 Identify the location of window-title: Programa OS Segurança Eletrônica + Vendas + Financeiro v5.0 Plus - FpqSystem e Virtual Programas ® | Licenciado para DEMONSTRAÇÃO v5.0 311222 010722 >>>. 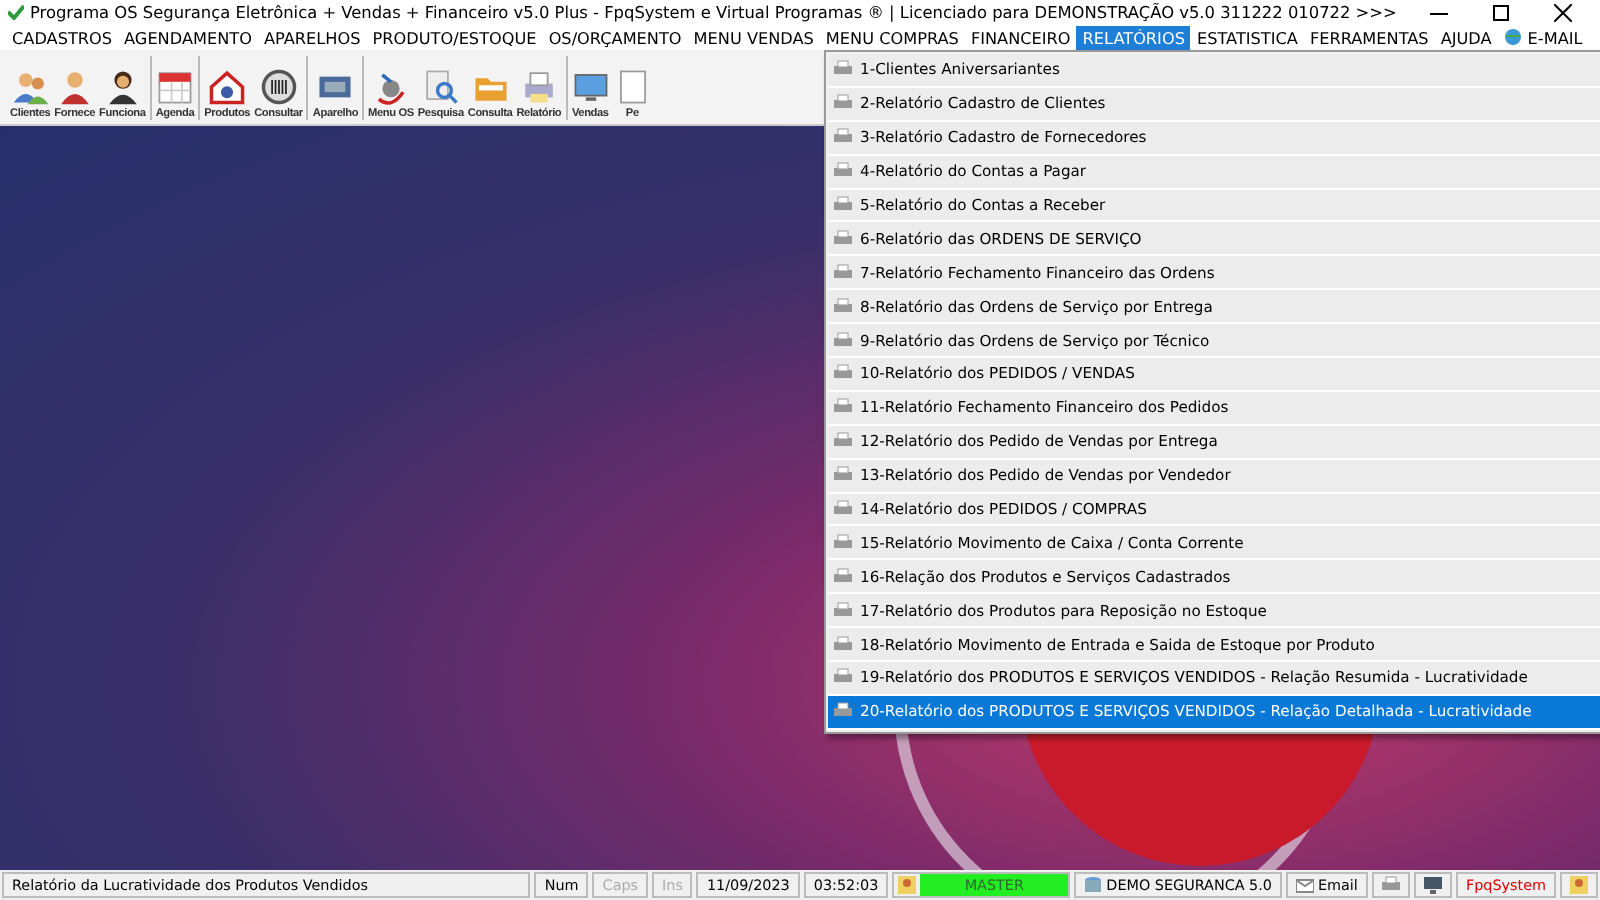
(714, 12).